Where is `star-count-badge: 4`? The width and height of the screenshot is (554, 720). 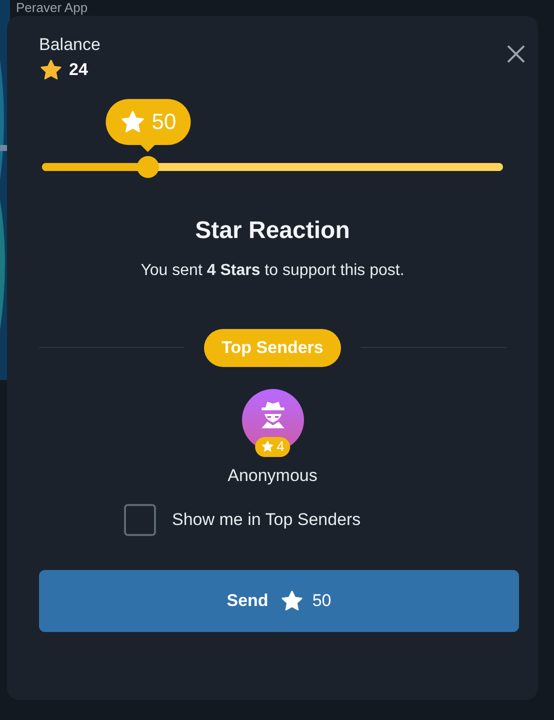 star-count-badge: 4 is located at coordinates (272, 446).